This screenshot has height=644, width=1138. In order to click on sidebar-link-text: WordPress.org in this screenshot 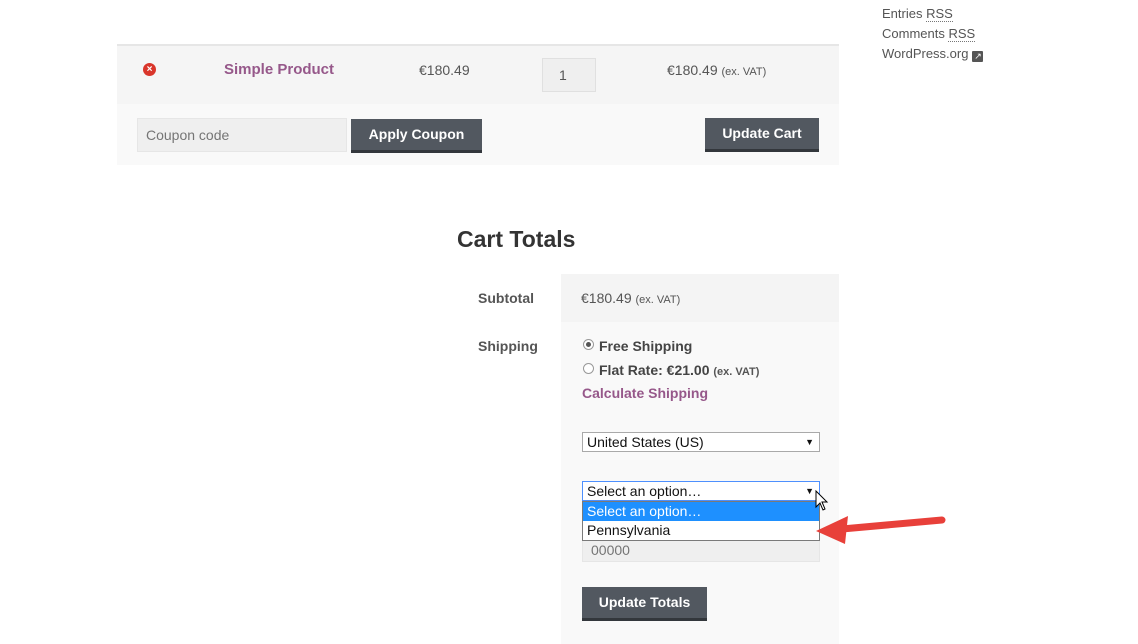, I will do `click(925, 53)`.